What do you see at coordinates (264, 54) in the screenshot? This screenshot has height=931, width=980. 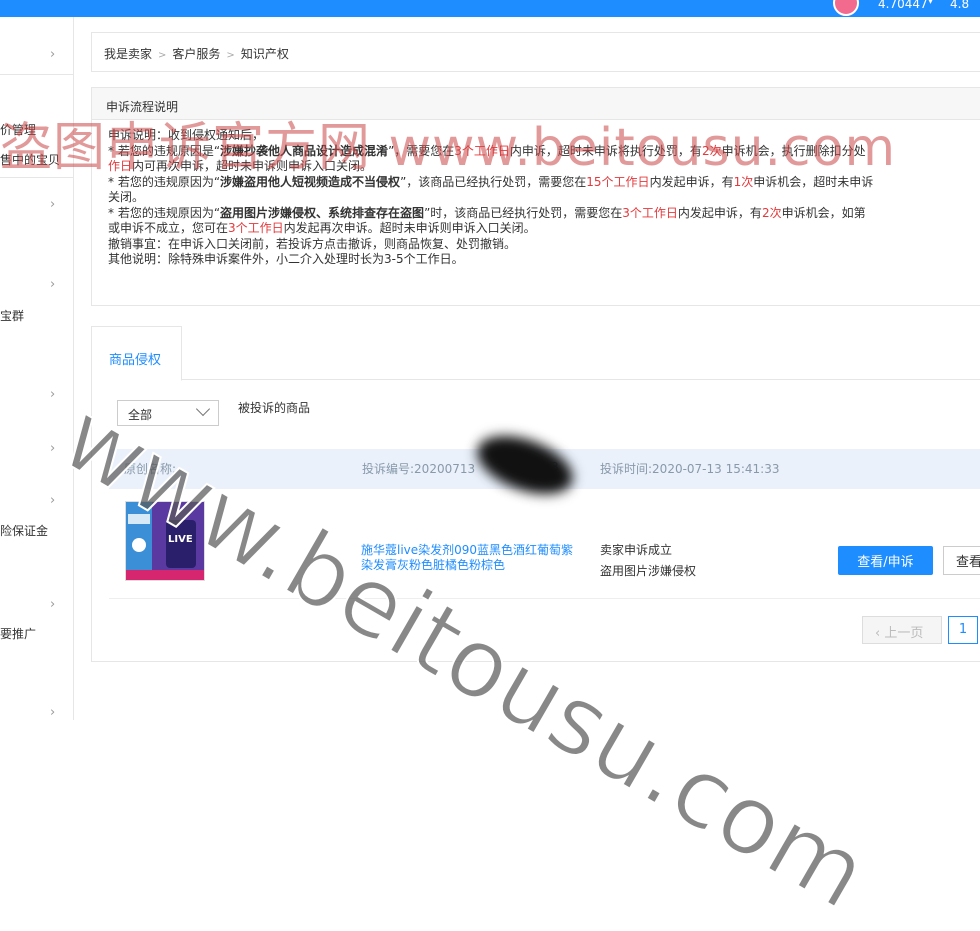 I see `breadcrumb-ip: 知识产权` at bounding box center [264, 54].